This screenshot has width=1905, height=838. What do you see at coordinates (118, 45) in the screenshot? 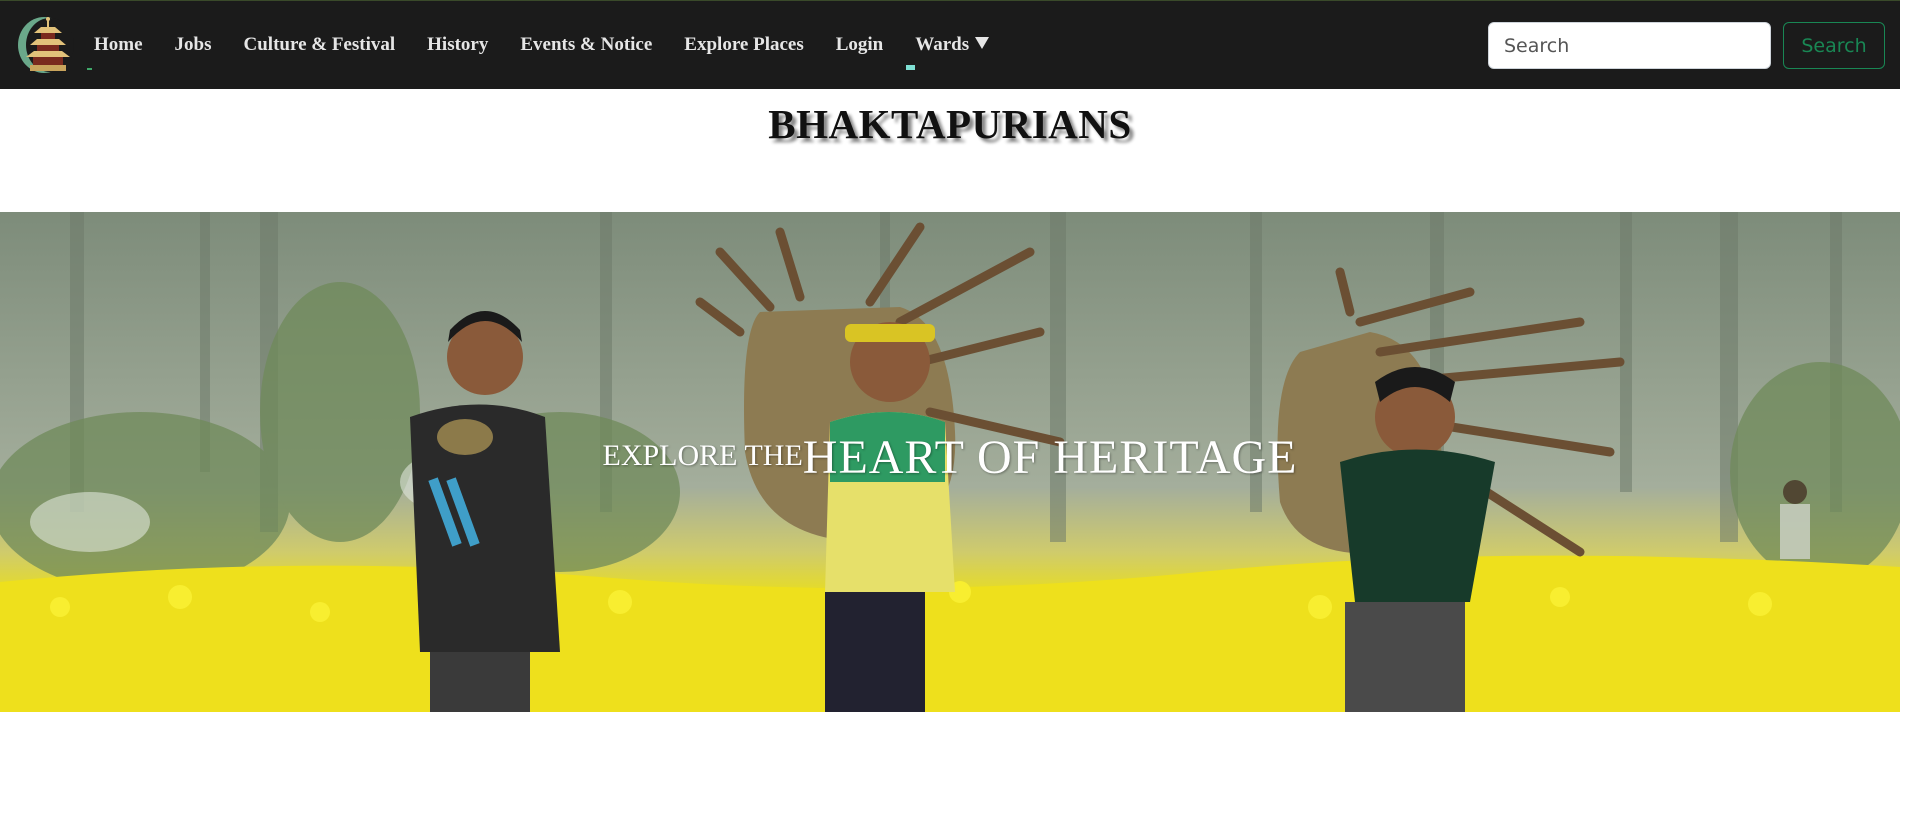
I see `nav-link-home: Home` at bounding box center [118, 45].